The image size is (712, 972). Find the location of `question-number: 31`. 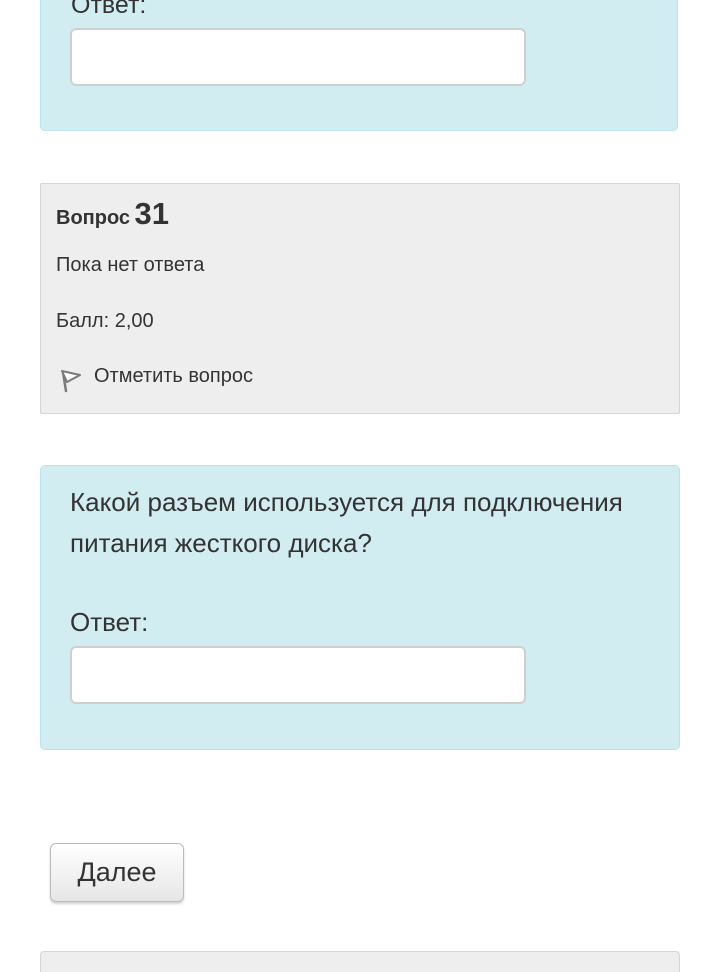

question-number: 31 is located at coordinates (151, 213).